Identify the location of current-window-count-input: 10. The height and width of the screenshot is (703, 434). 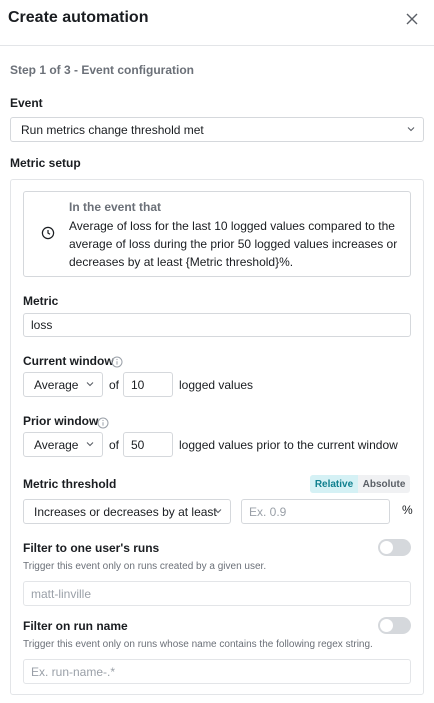
(148, 384).